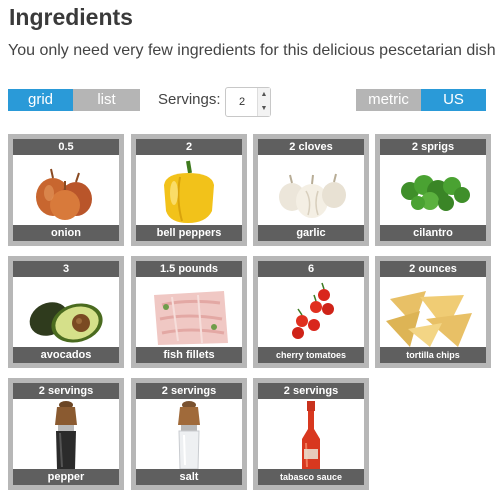 The width and height of the screenshot is (497, 500). I want to click on ingredient-card-cherry-tomatoes: 6 cherry tomatoes, so click(311, 312).